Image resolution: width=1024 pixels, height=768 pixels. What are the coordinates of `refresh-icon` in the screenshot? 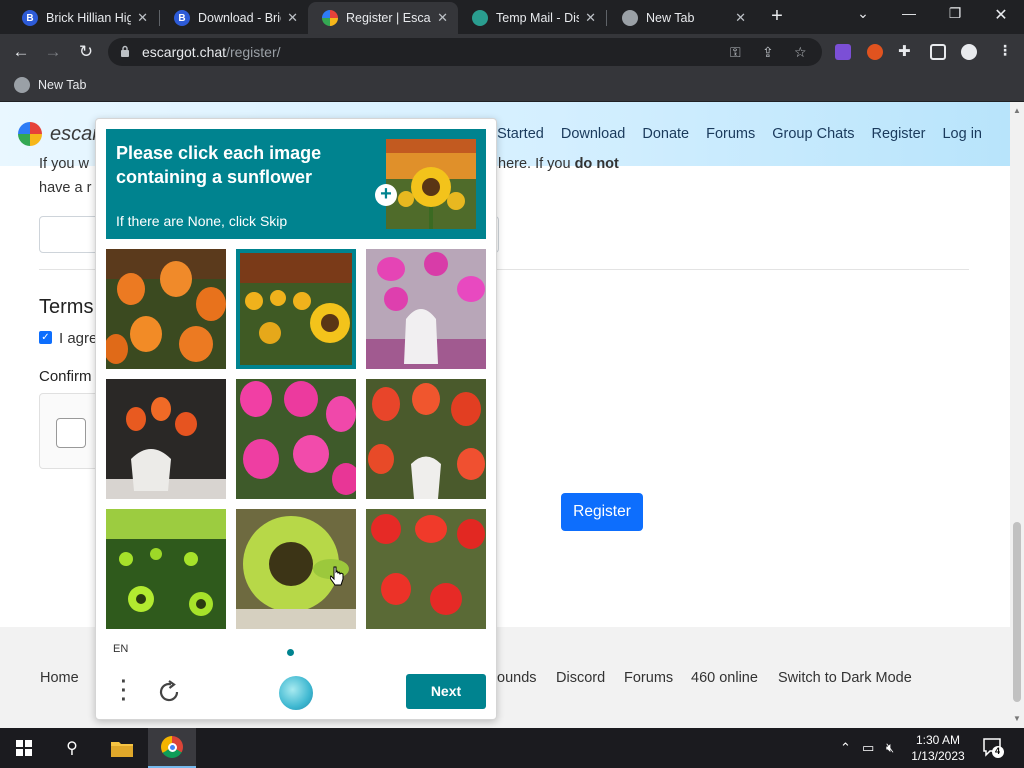 It's located at (169, 692).